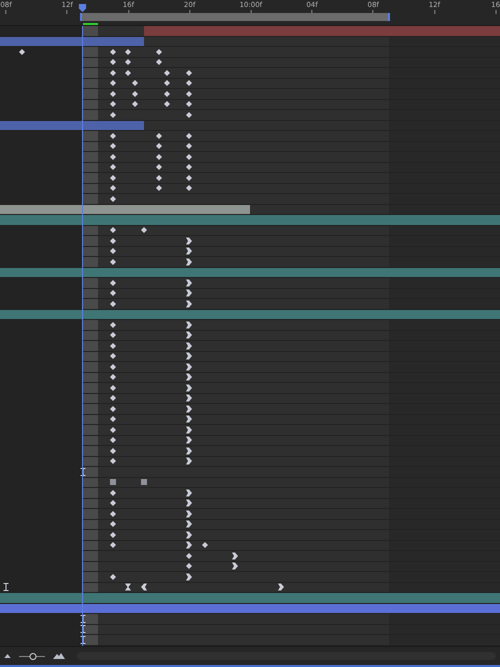 The width and height of the screenshot is (500, 667). Describe the element at coordinates (59, 656) in the screenshot. I see `zoom-in-icon` at that location.